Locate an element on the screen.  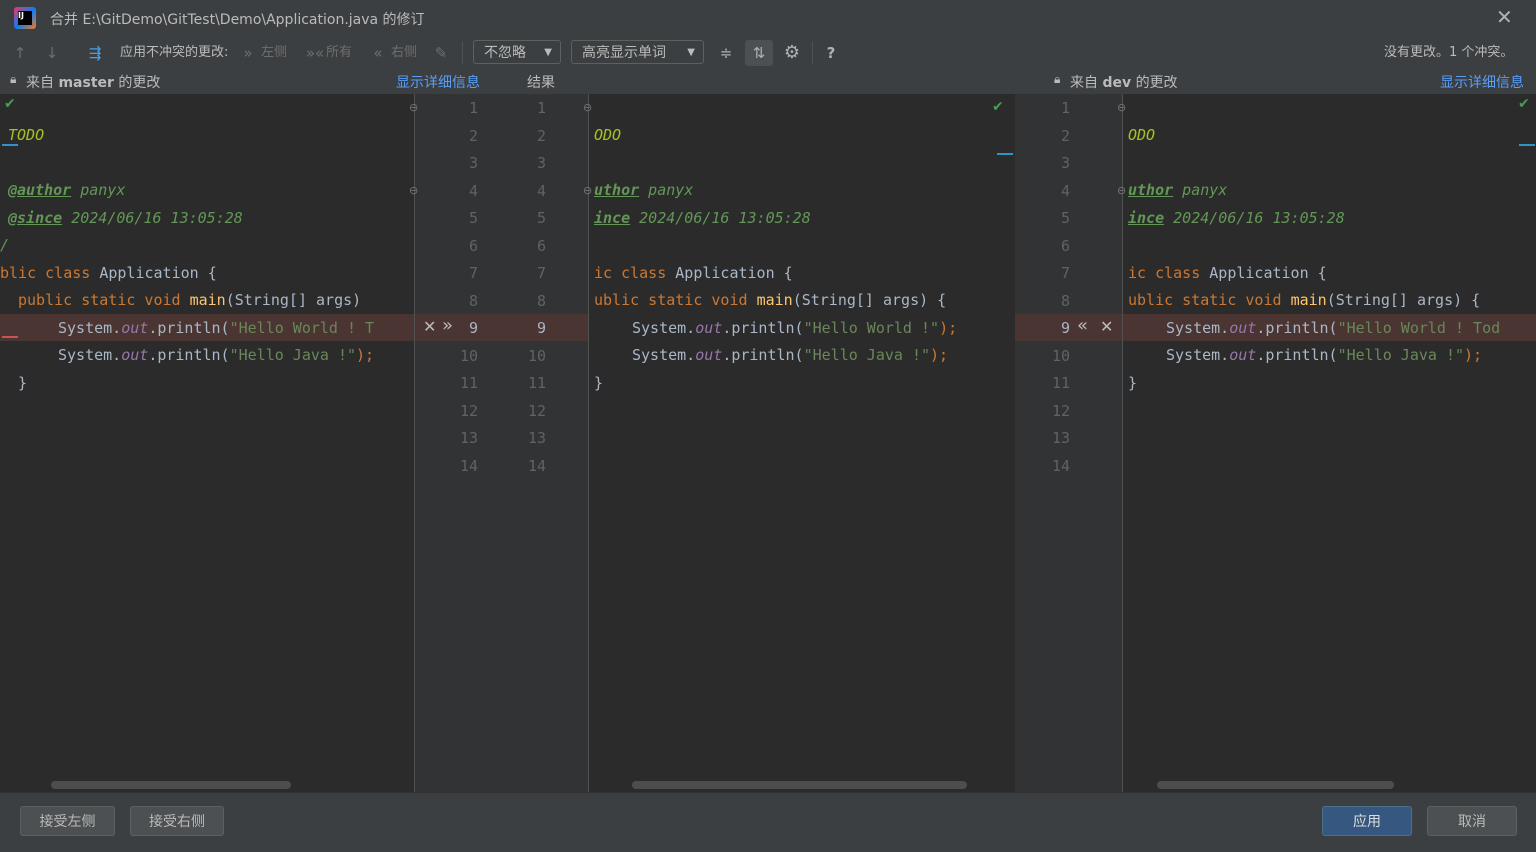
line-number: 3 is located at coordinates (541, 163).